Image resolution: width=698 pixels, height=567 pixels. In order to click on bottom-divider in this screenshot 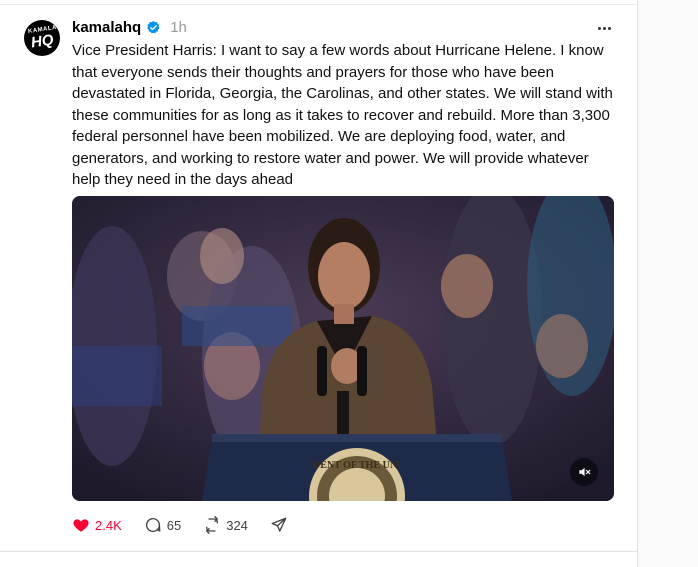, I will do `click(319, 551)`.